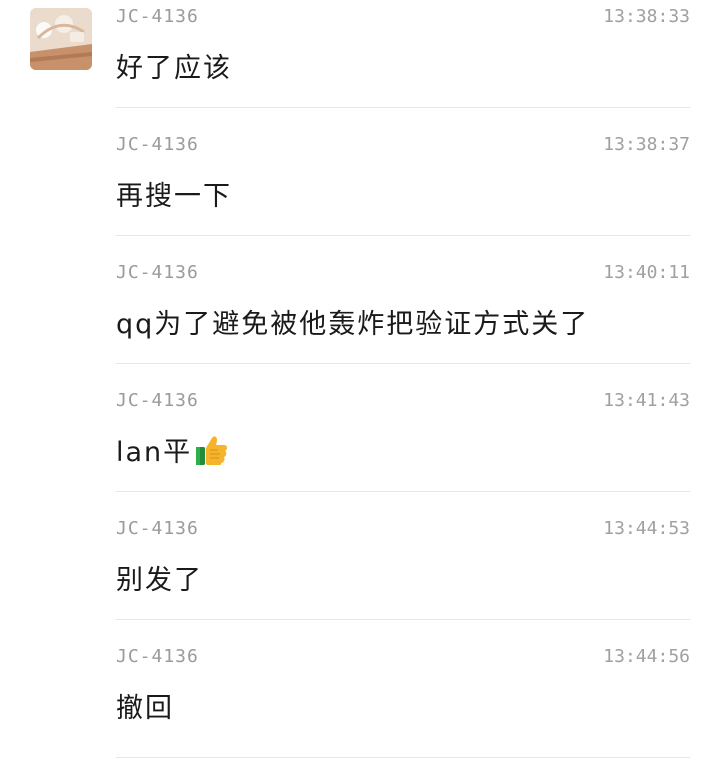 The image size is (720, 758). What do you see at coordinates (646, 16) in the screenshot?
I see `timestamp: 13:38:33` at bounding box center [646, 16].